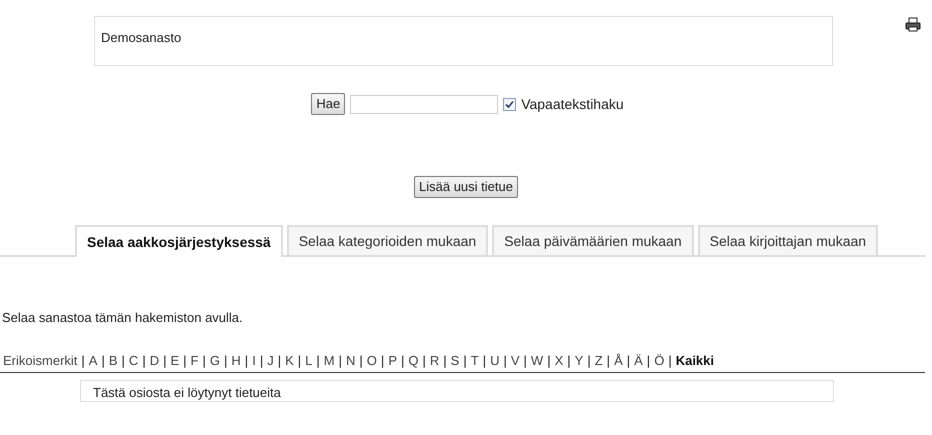  What do you see at coordinates (509, 104) in the screenshot?
I see `checkbox` at bounding box center [509, 104].